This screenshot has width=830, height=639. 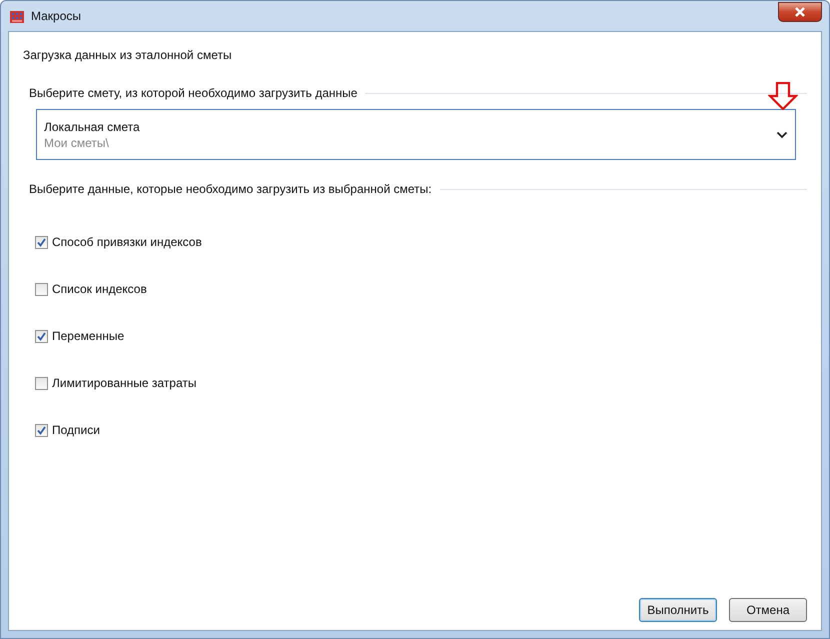 What do you see at coordinates (127, 242) in the screenshot?
I see `checkbox-label: Способ привязки индексов` at bounding box center [127, 242].